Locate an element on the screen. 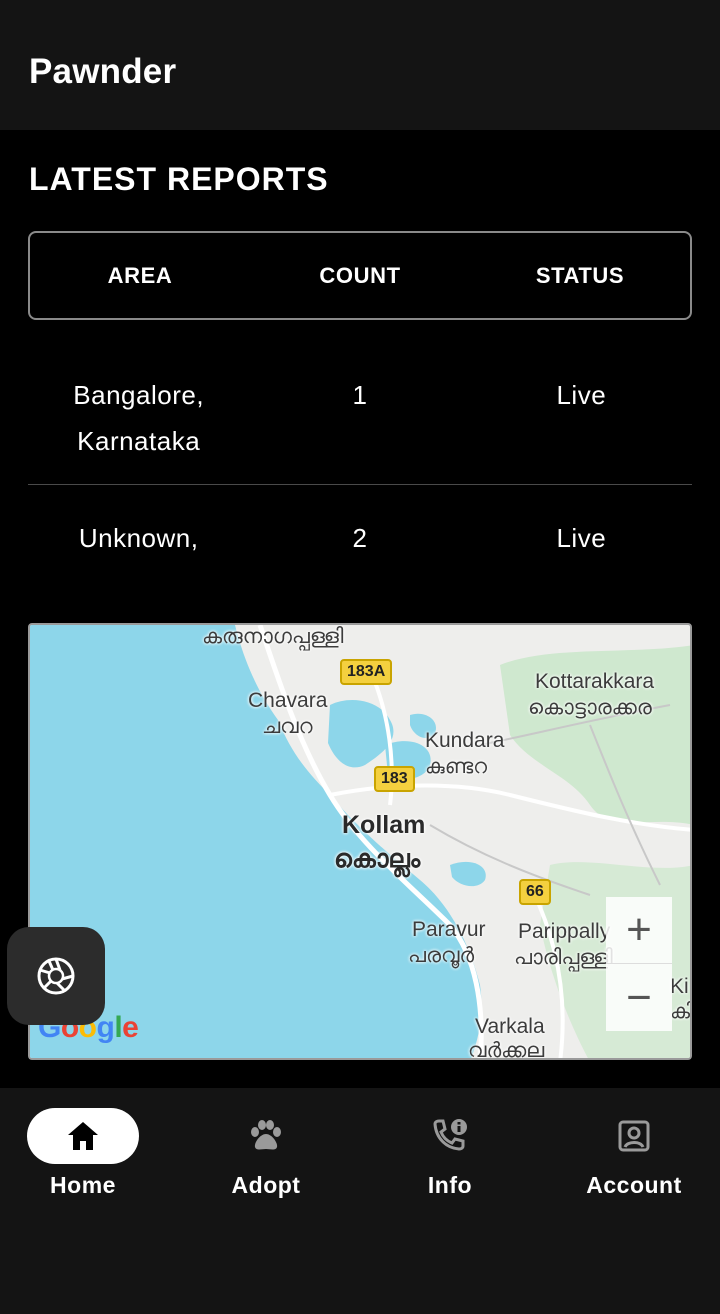 This screenshot has height=1314, width=720. table-row: Bangalore, Karnataka 1 Live is located at coordinates (360, 402).